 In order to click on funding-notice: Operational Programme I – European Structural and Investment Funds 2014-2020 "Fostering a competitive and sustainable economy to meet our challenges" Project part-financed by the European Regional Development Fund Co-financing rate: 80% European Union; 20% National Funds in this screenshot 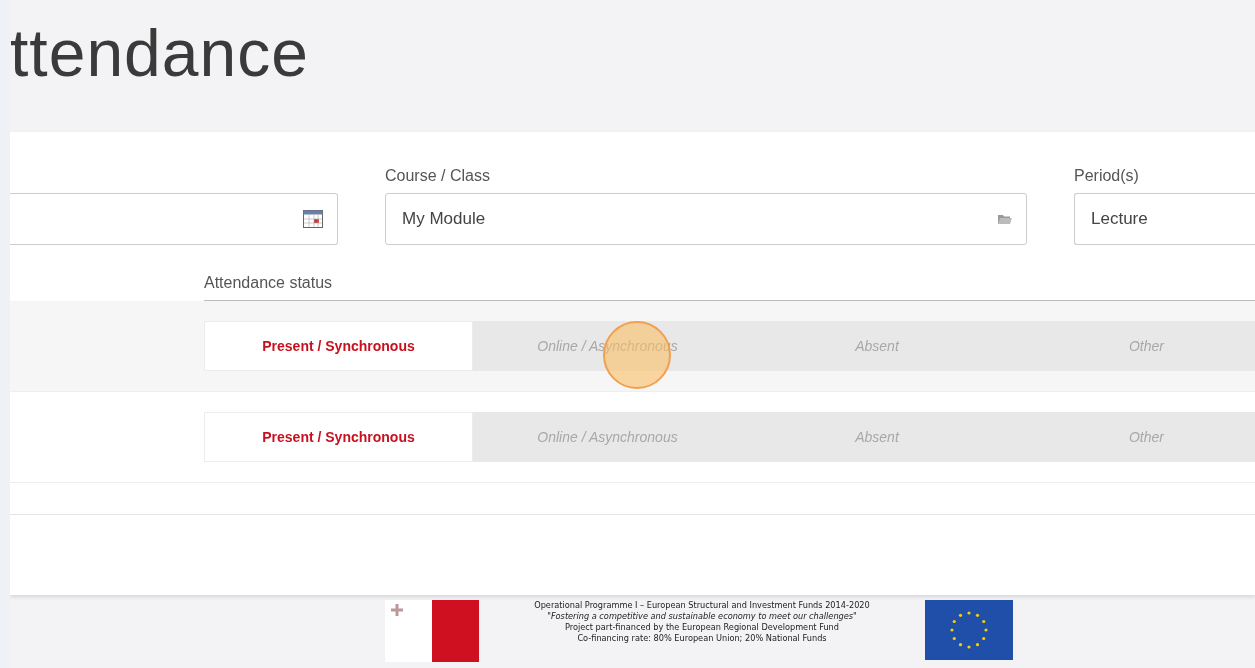, I will do `click(702, 622)`.